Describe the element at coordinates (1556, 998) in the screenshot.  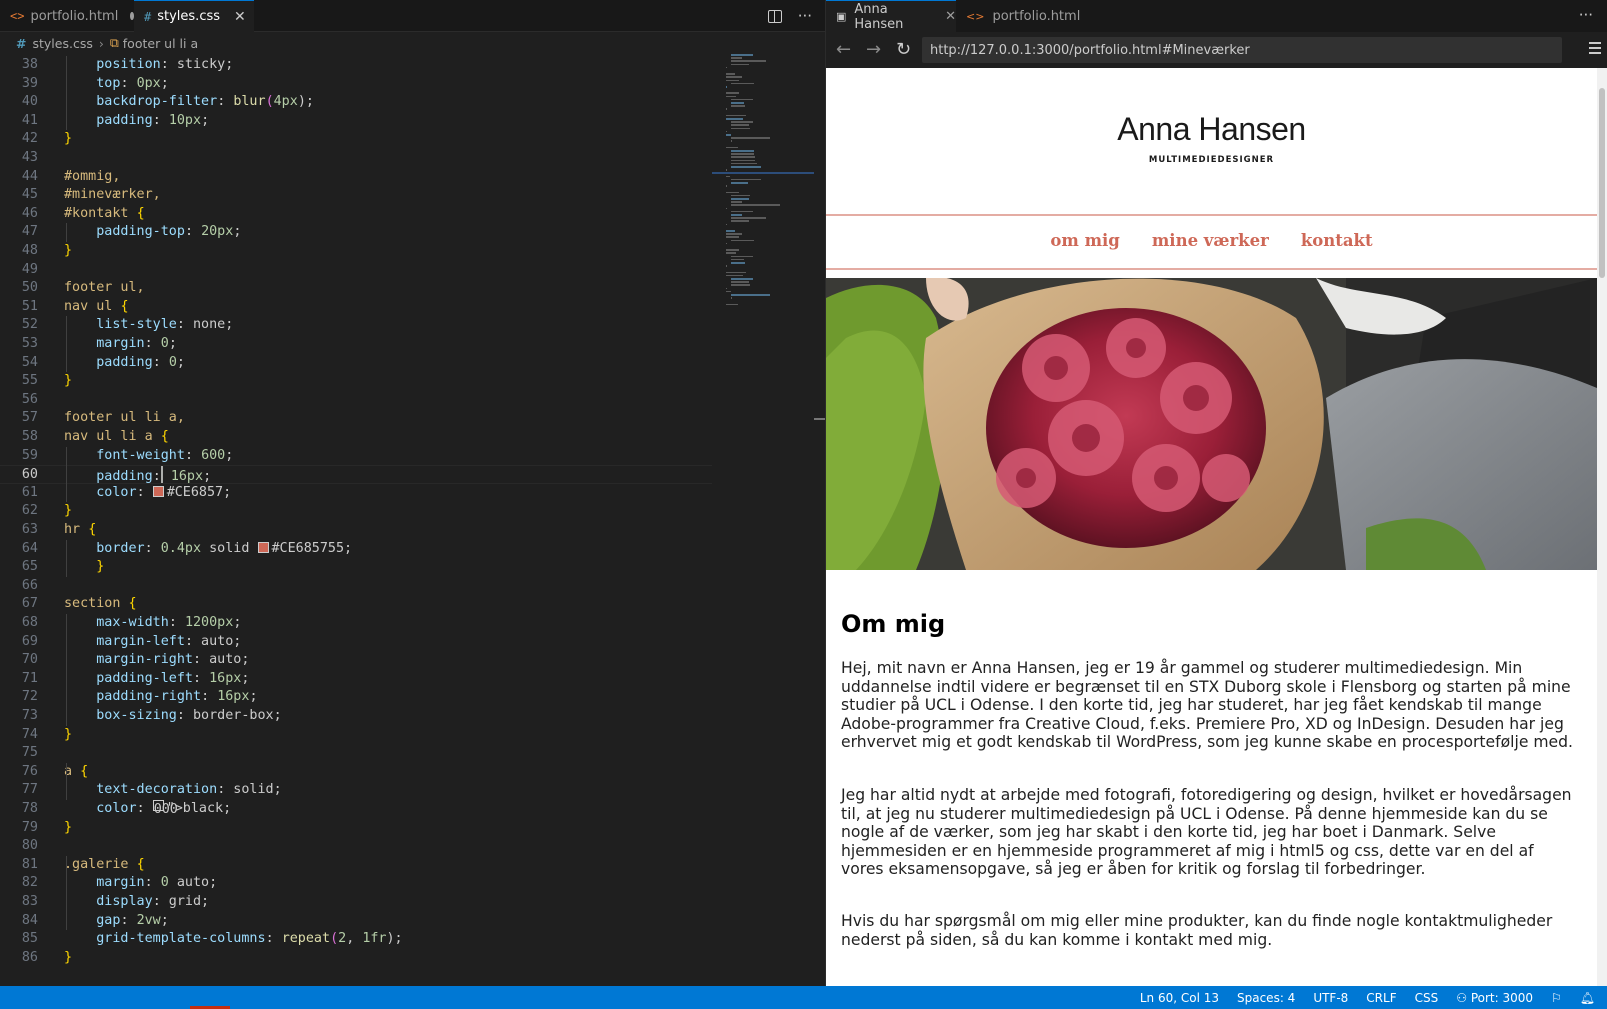
I see `feedback-icon: ⚐` at that location.